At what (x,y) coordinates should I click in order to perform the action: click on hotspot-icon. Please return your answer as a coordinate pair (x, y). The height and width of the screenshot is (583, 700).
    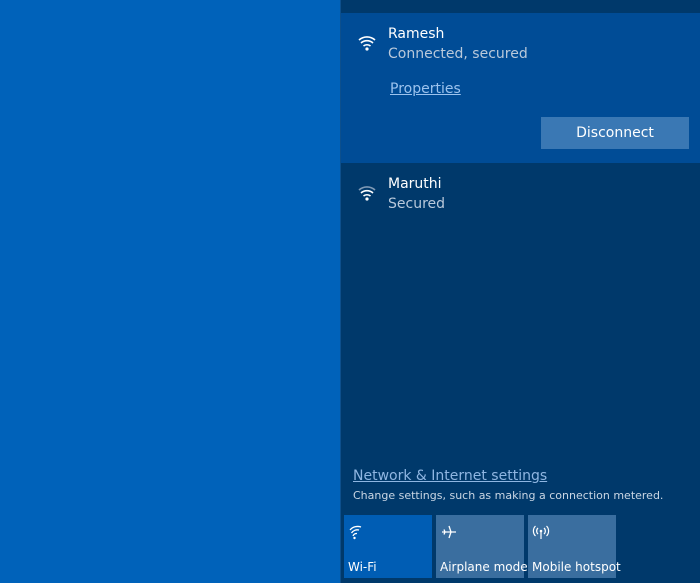
    Looking at the image, I should click on (541, 532).